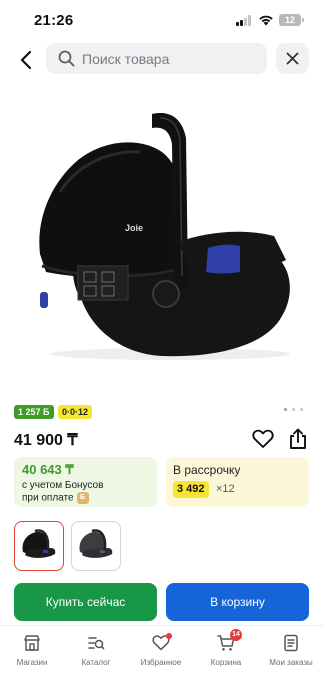 Image resolution: width=323 pixels, height=699 pixels. Describe the element at coordinates (82, 498) in the screenshot. I see `bonus-coin-icon: Б` at that location.